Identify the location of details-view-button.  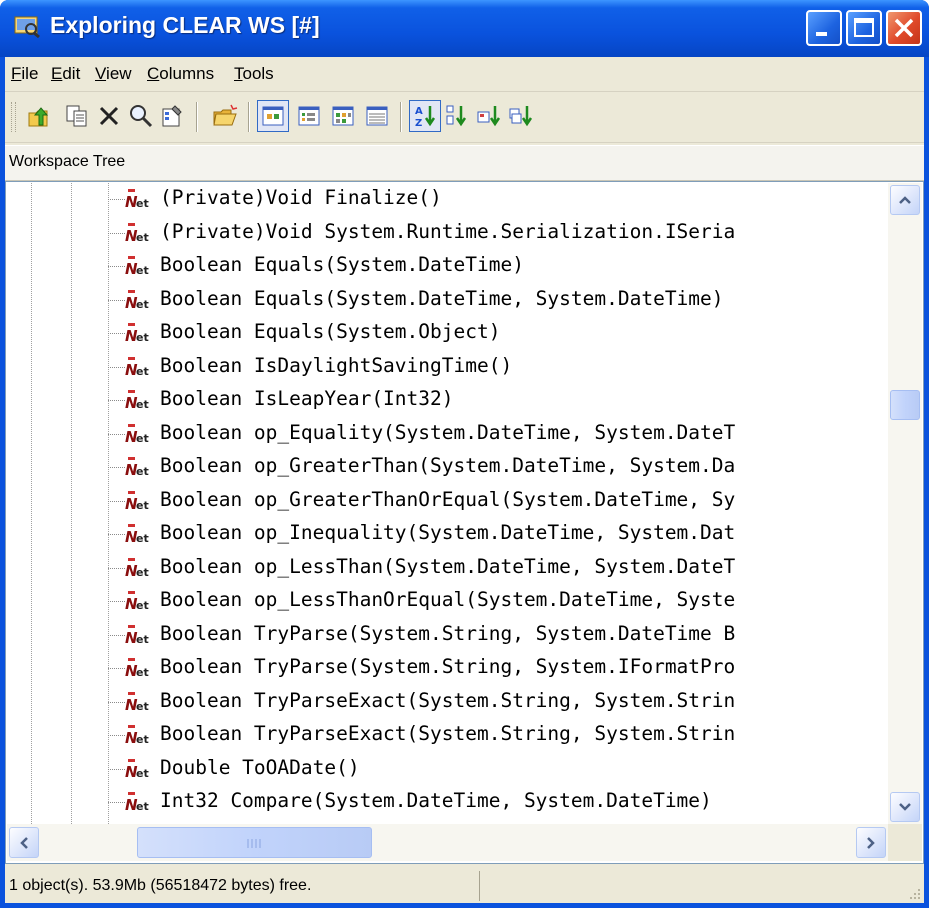
(377, 116).